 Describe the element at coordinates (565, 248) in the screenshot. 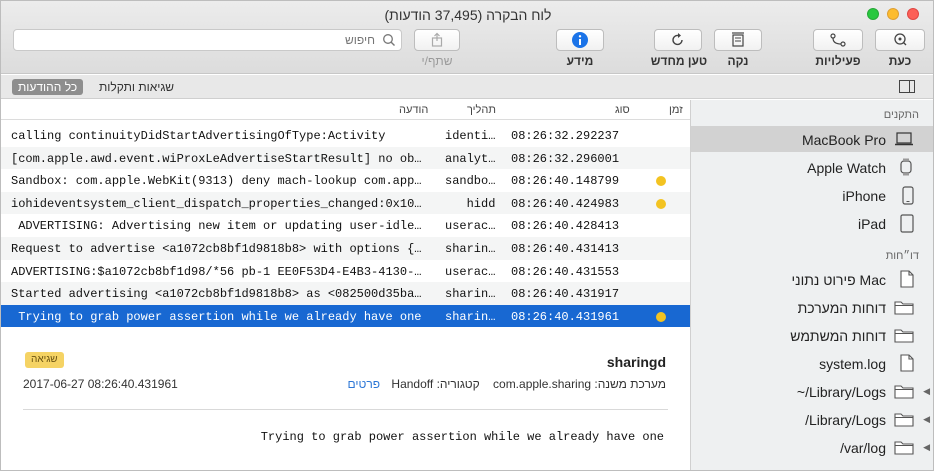

I see `log-time: 08:26:40.431413` at that location.